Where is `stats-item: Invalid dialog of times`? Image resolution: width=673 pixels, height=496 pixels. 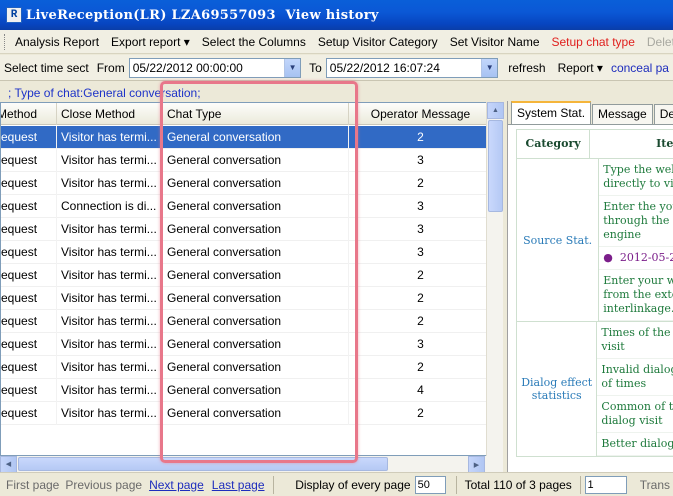 stats-item: Invalid dialog of times is located at coordinates (635, 377).